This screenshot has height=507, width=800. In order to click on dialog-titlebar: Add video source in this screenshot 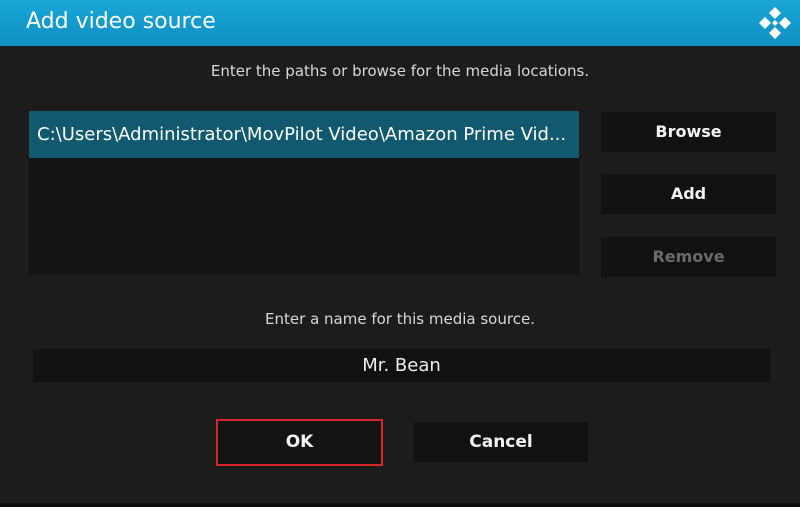, I will do `click(400, 23)`.